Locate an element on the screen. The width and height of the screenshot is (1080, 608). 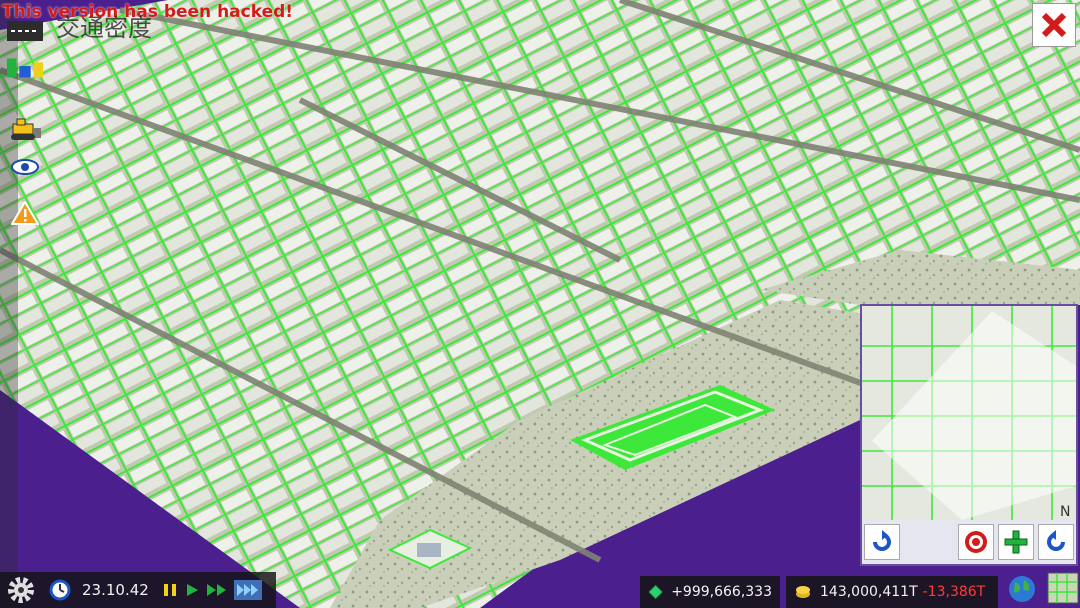
pause-button is located at coordinates (170, 590).